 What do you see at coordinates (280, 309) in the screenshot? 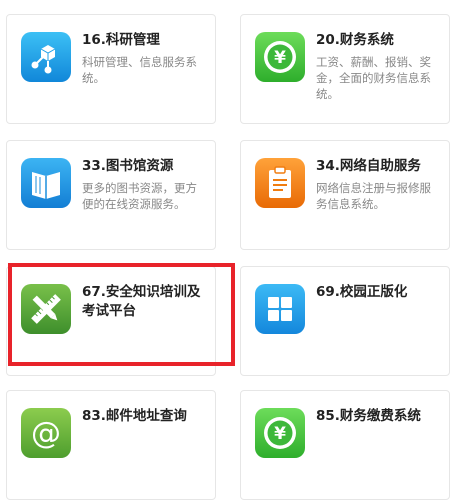
I see `windows-grid-icon` at bounding box center [280, 309].